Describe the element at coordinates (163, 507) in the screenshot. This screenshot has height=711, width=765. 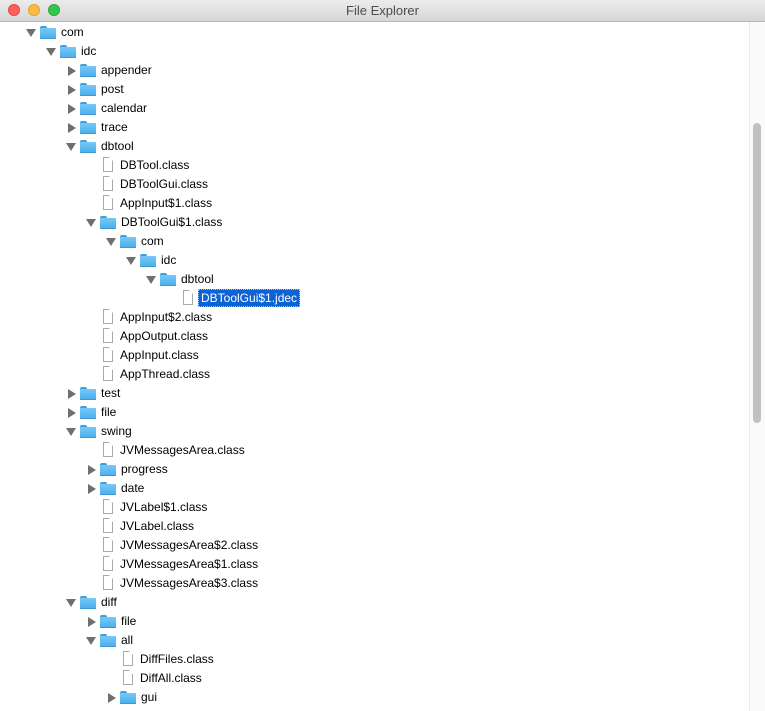
I see `tree-node-label: JVLabel$1.class` at that location.